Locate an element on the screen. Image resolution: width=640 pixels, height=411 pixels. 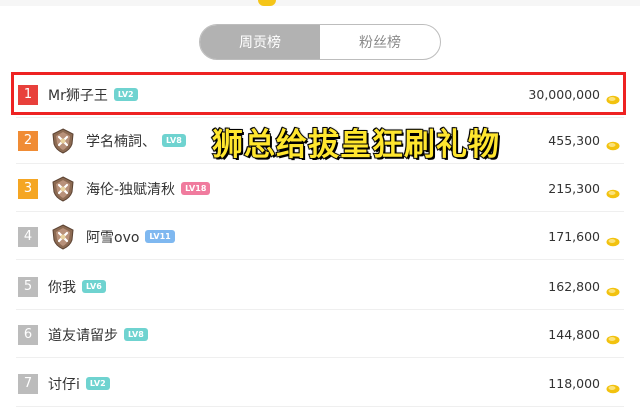
ranking-row: 7 讨仔i LV2 118,000 is located at coordinates (320, 384).